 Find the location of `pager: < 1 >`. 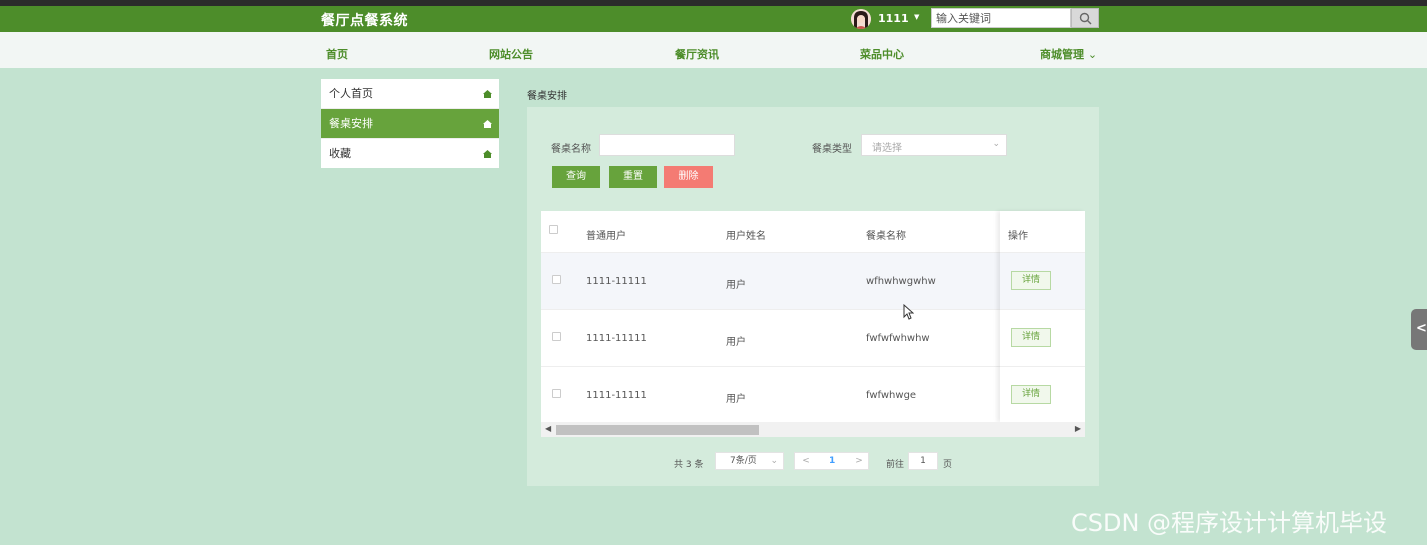

pager: < 1 > is located at coordinates (831, 461).